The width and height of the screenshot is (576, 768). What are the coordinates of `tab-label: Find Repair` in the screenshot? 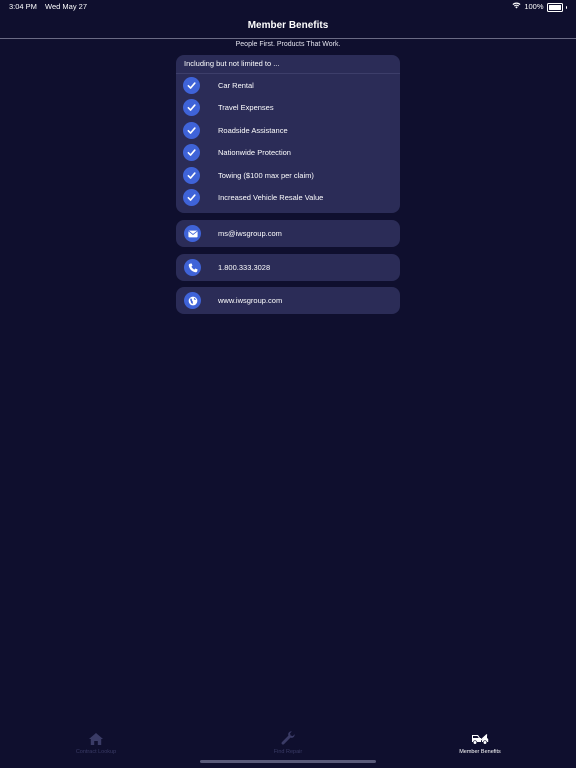 It's located at (288, 752).